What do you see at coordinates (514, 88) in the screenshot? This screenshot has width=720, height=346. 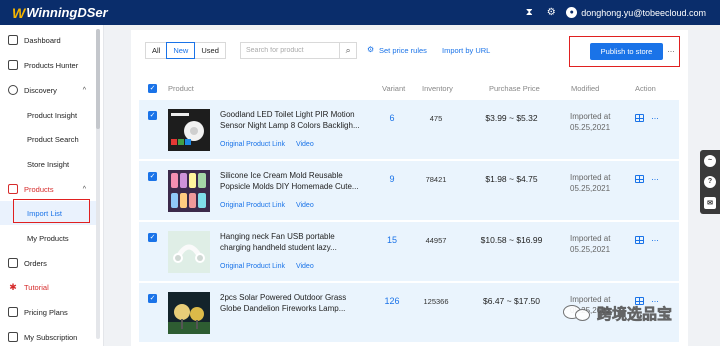 I see `col-purchase-price: Purchase Price` at bounding box center [514, 88].